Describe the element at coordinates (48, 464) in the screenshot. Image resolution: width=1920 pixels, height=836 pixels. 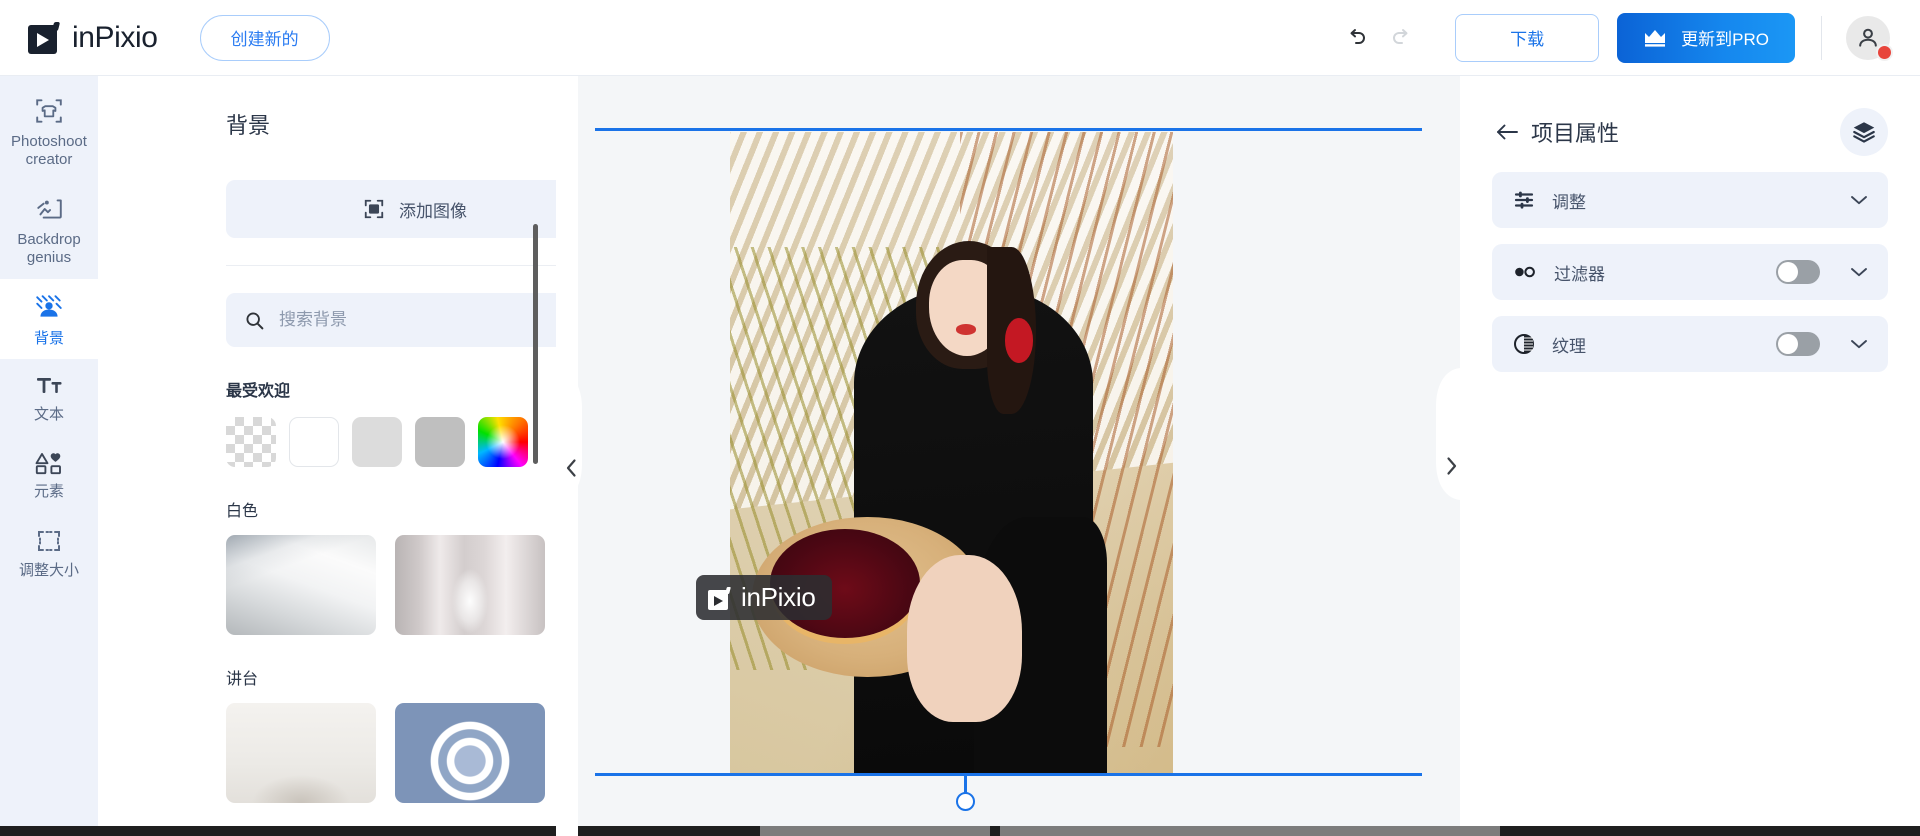
I see `shapes-elements-icon` at that location.